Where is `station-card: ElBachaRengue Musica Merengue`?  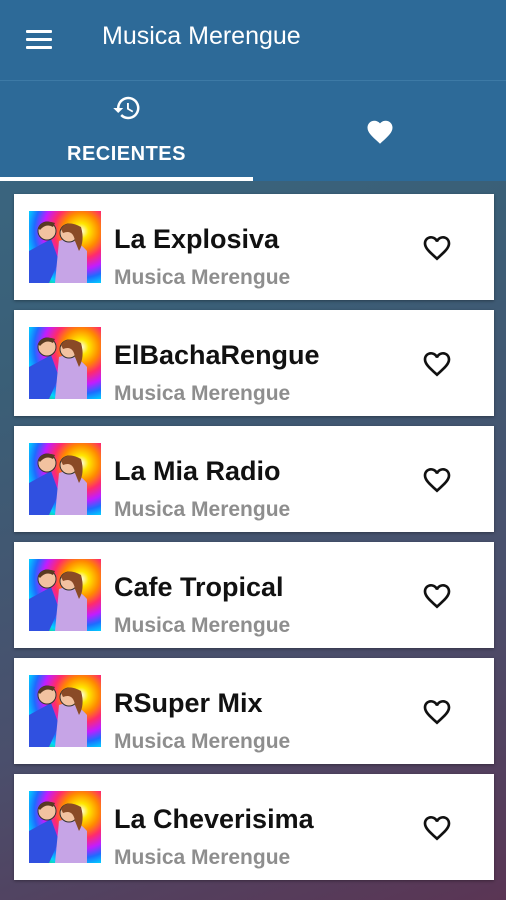
station-card: ElBachaRengue Musica Merengue is located at coordinates (254, 363).